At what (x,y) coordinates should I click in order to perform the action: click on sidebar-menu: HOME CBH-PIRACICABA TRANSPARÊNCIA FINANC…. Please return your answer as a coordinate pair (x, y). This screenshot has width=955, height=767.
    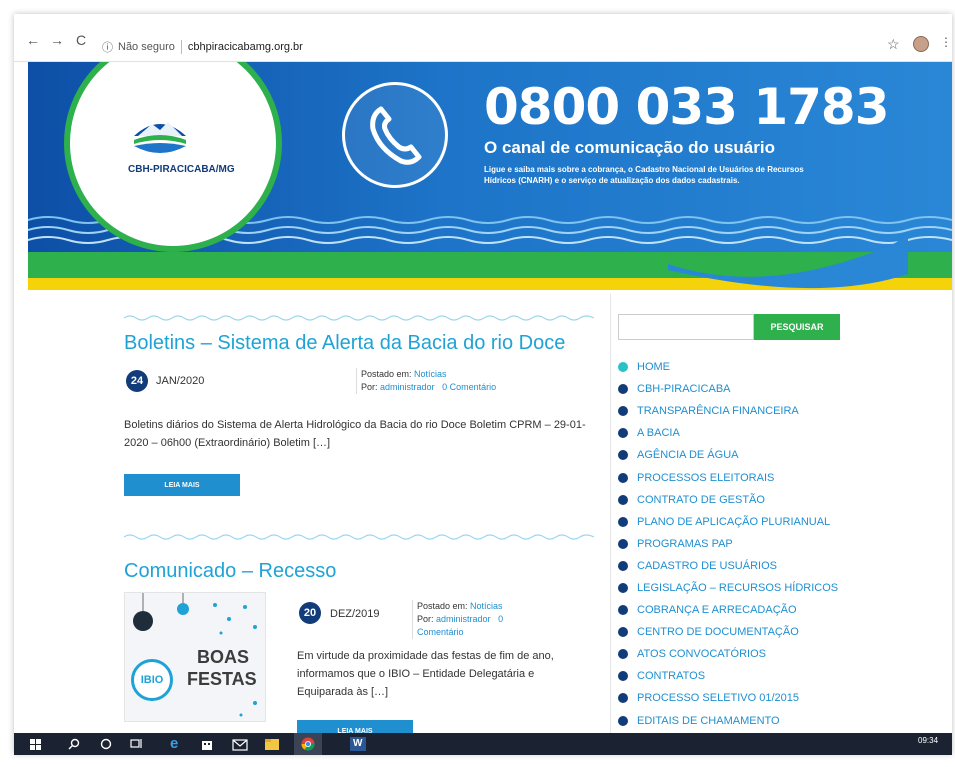
    Looking at the image, I should click on (728, 544).